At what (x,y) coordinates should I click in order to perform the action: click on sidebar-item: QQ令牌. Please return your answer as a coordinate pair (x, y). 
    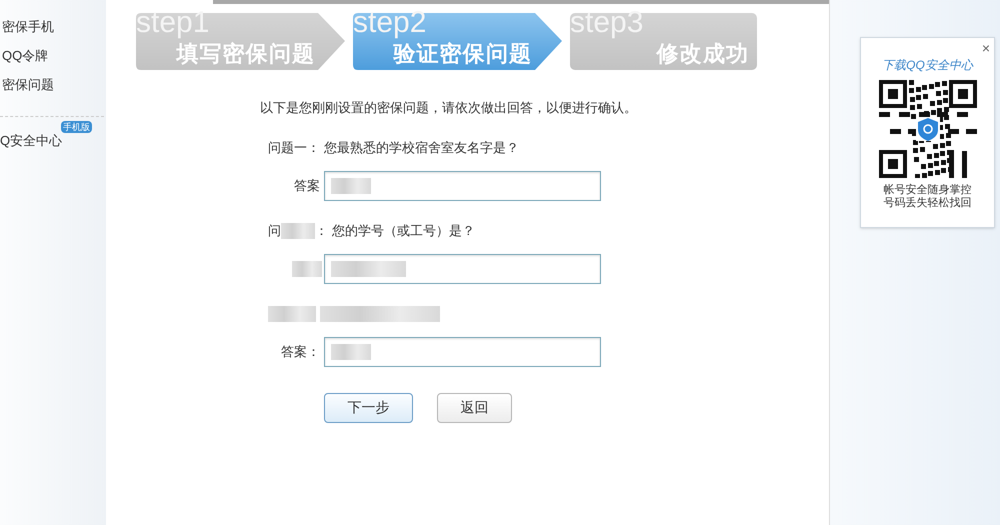
    Looking at the image, I should click on (53, 60).